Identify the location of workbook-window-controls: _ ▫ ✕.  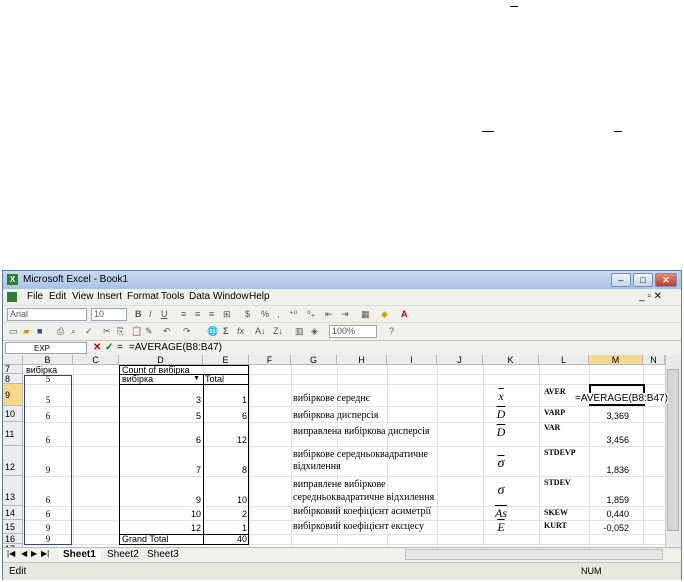
(650, 296).